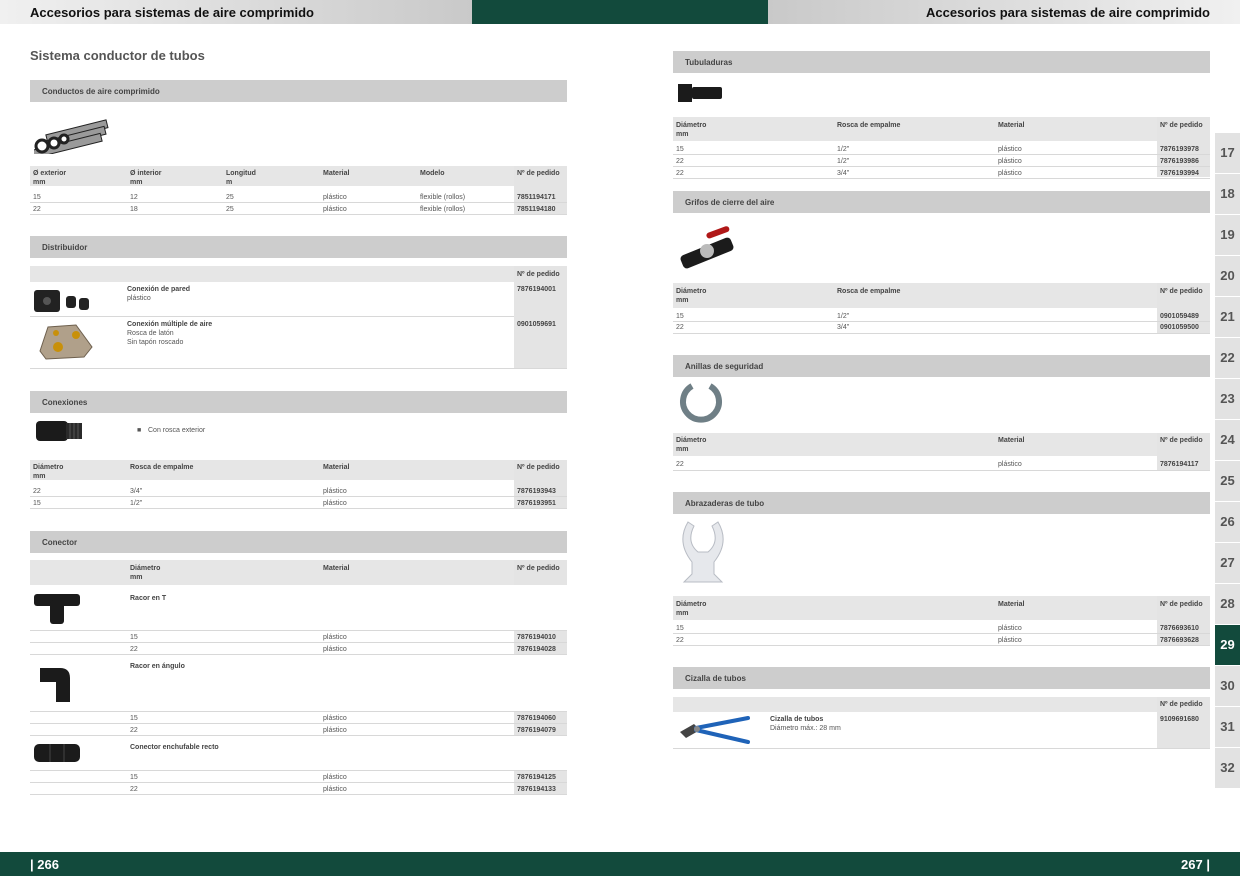 Image resolution: width=1240 pixels, height=876 pixels. I want to click on wall-connection-image, so click(61, 301).